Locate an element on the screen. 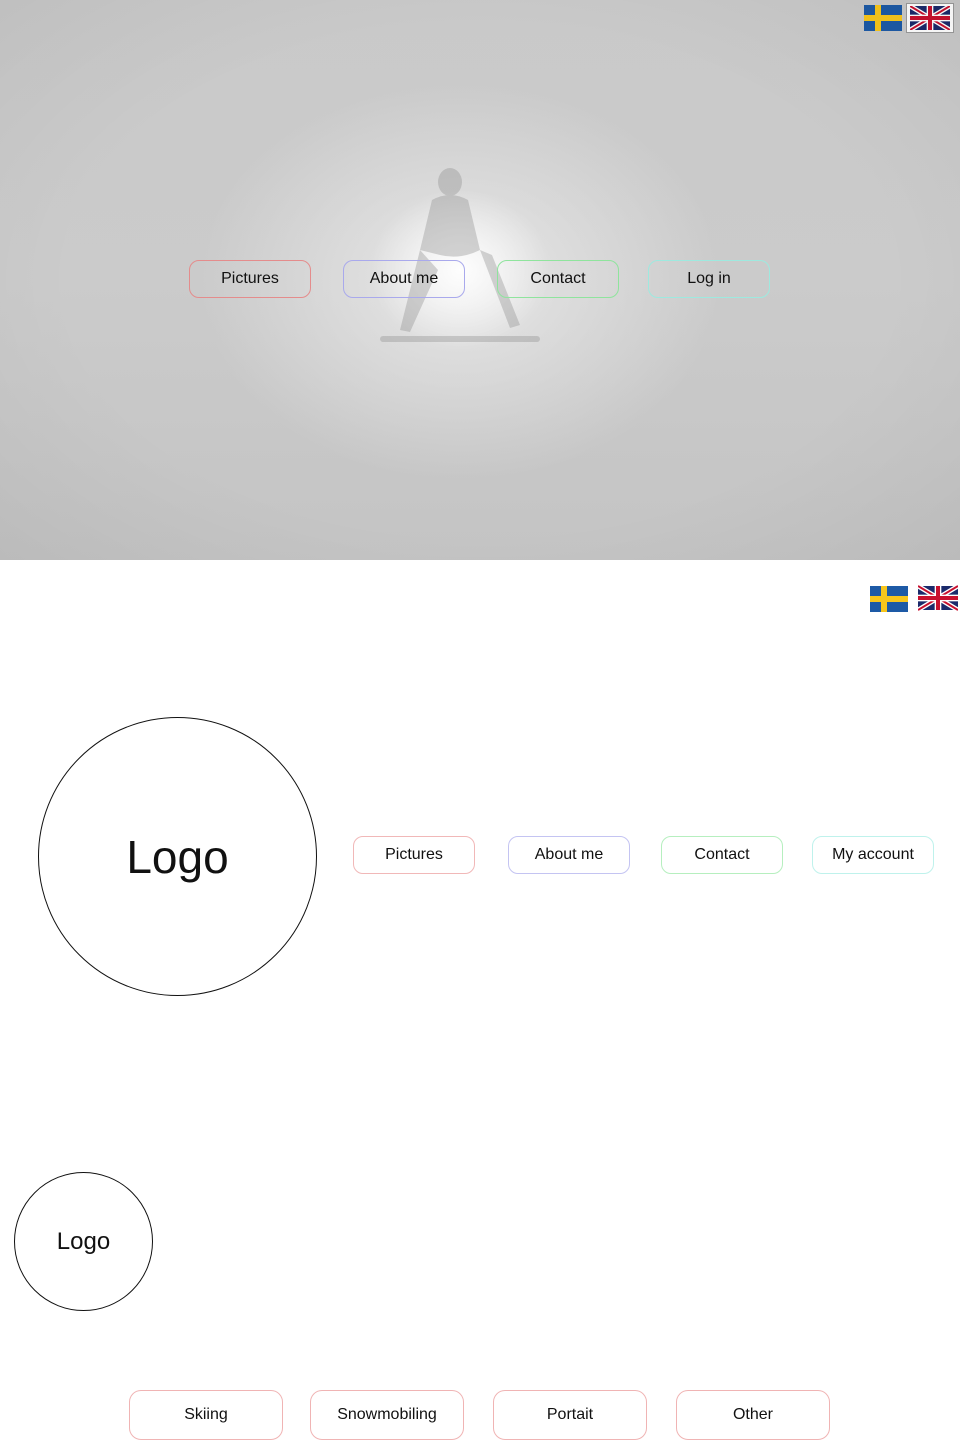 Image resolution: width=960 pixels, height=1441 pixels. nav-contact-button: Contact is located at coordinates (722, 855).